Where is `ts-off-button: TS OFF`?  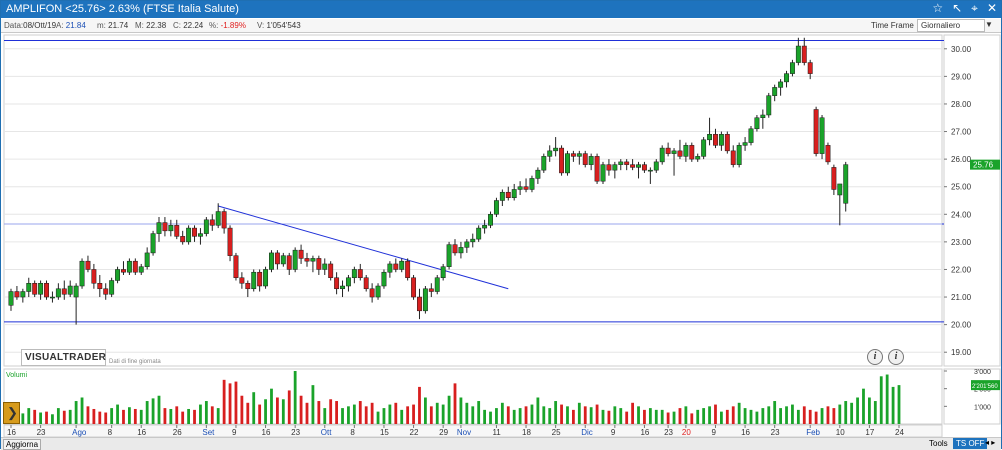 ts-off-button: TS OFF is located at coordinates (970, 443).